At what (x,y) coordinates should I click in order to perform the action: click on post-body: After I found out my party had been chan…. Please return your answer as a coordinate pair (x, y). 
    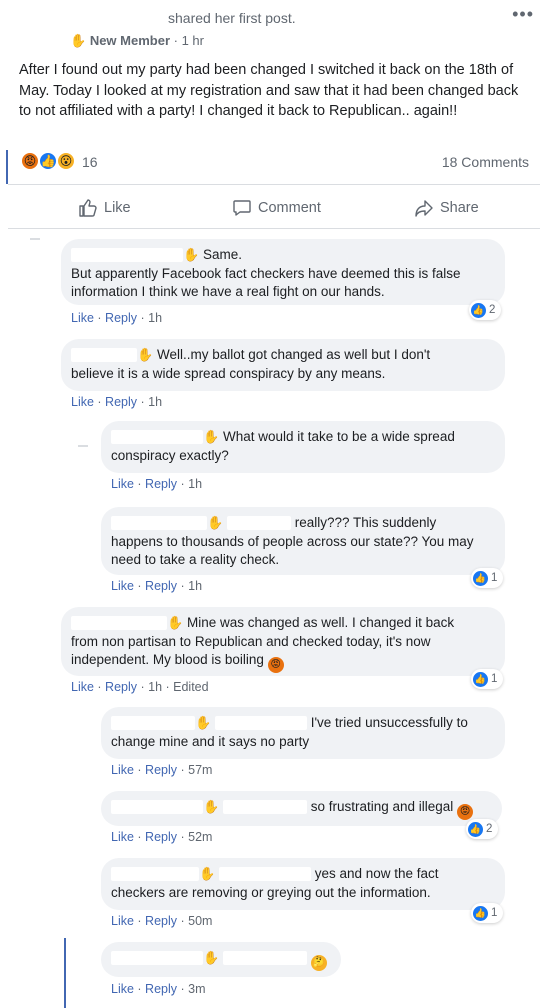
    Looking at the image, I should click on (269, 90).